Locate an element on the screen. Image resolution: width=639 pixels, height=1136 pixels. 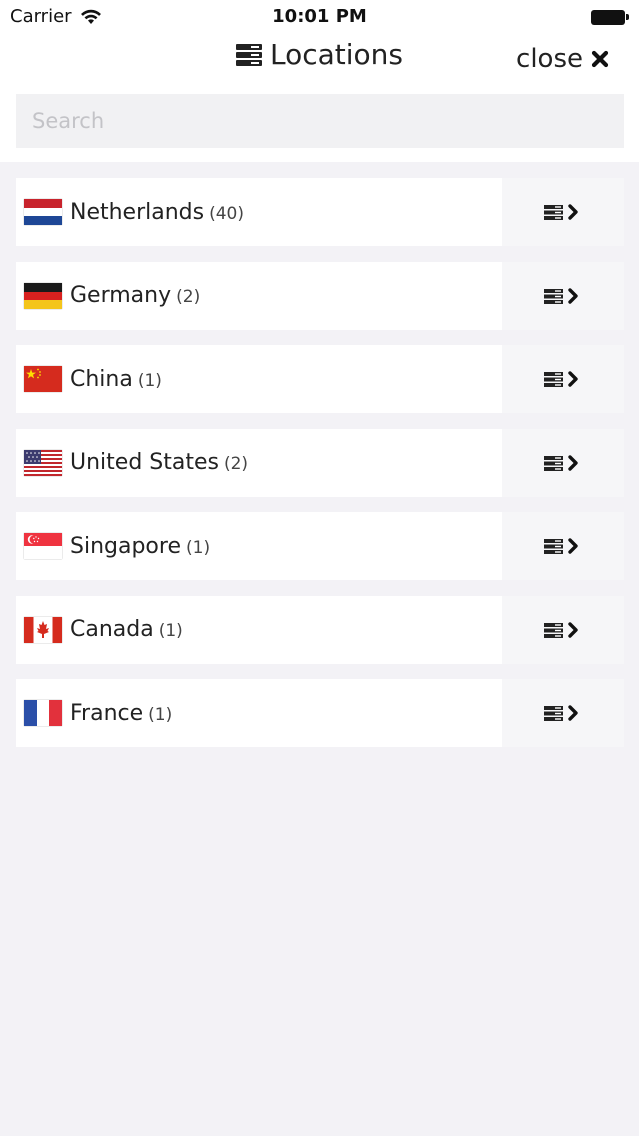
location-item: France (1) is located at coordinates (259, 713).